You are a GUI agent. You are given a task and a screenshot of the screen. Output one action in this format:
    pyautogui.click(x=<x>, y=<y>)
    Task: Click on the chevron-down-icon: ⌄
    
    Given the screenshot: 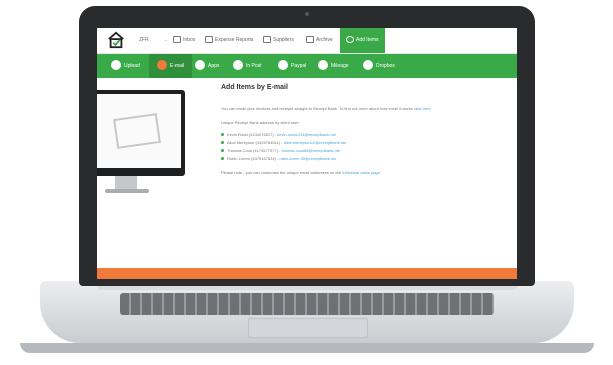 What is the action you would take?
    pyautogui.click(x=166, y=40)
    